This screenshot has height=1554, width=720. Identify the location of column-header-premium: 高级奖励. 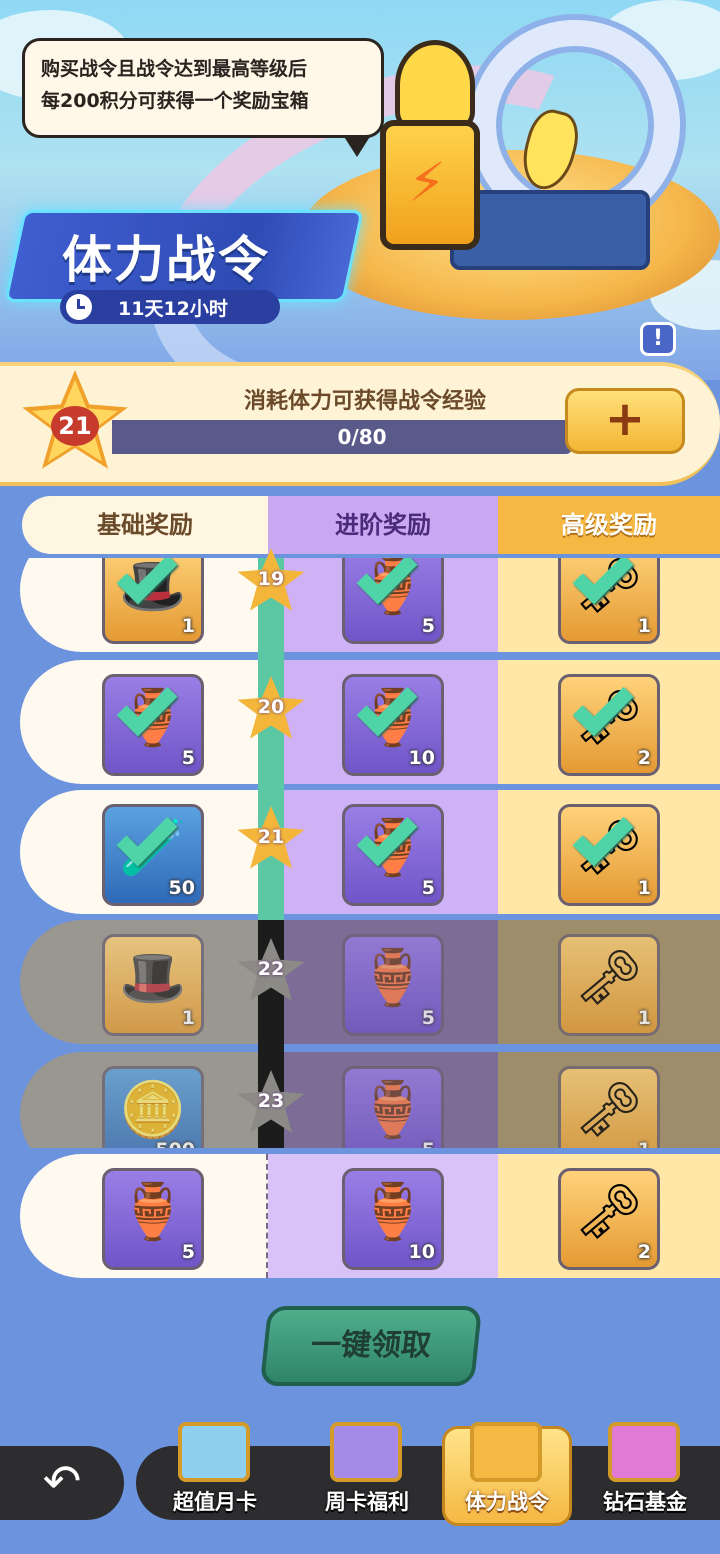
(609, 525).